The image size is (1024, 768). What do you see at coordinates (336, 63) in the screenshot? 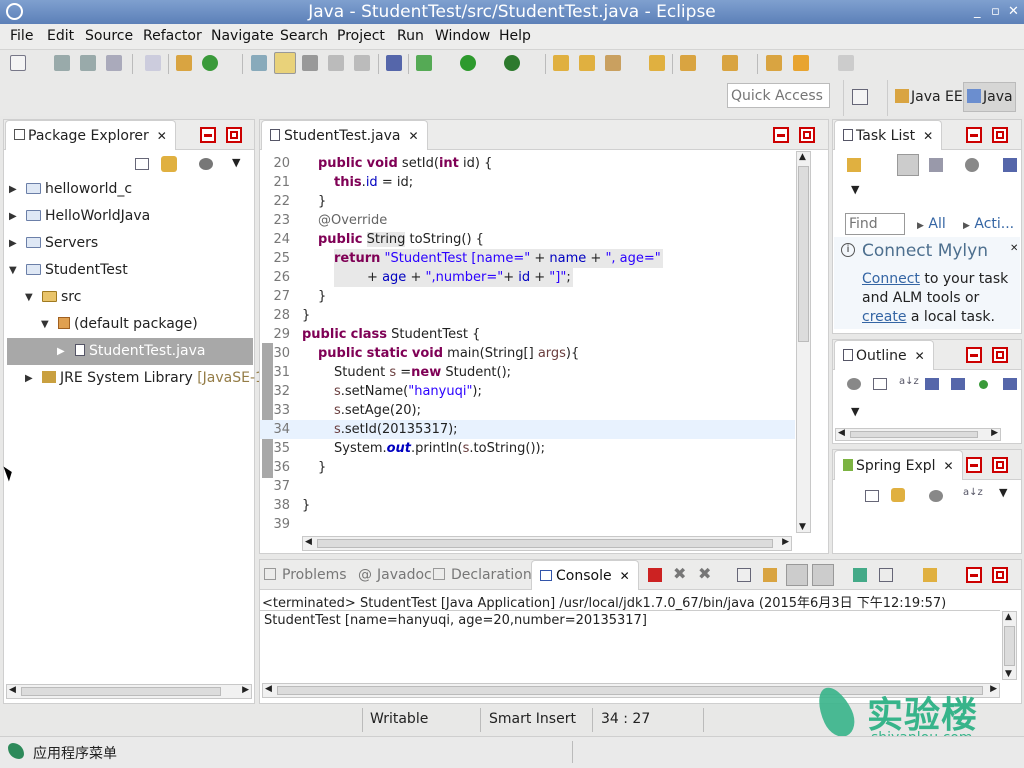
I see `block-select-icon` at bounding box center [336, 63].